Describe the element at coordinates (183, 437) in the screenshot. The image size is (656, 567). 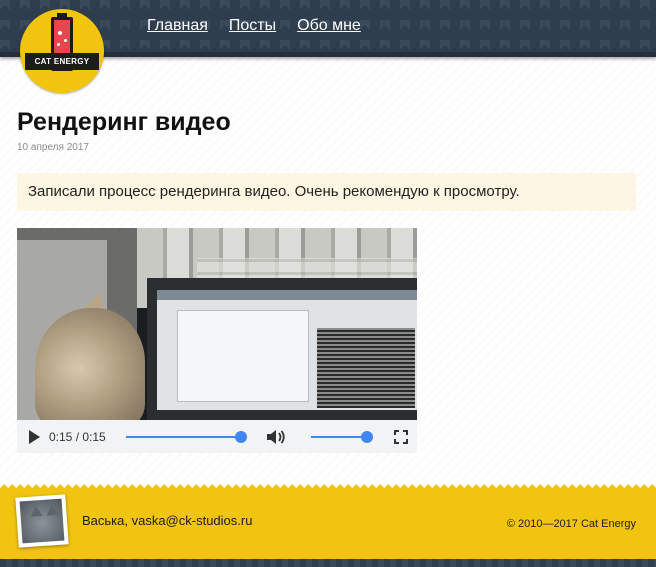
I see `seek-slider` at that location.